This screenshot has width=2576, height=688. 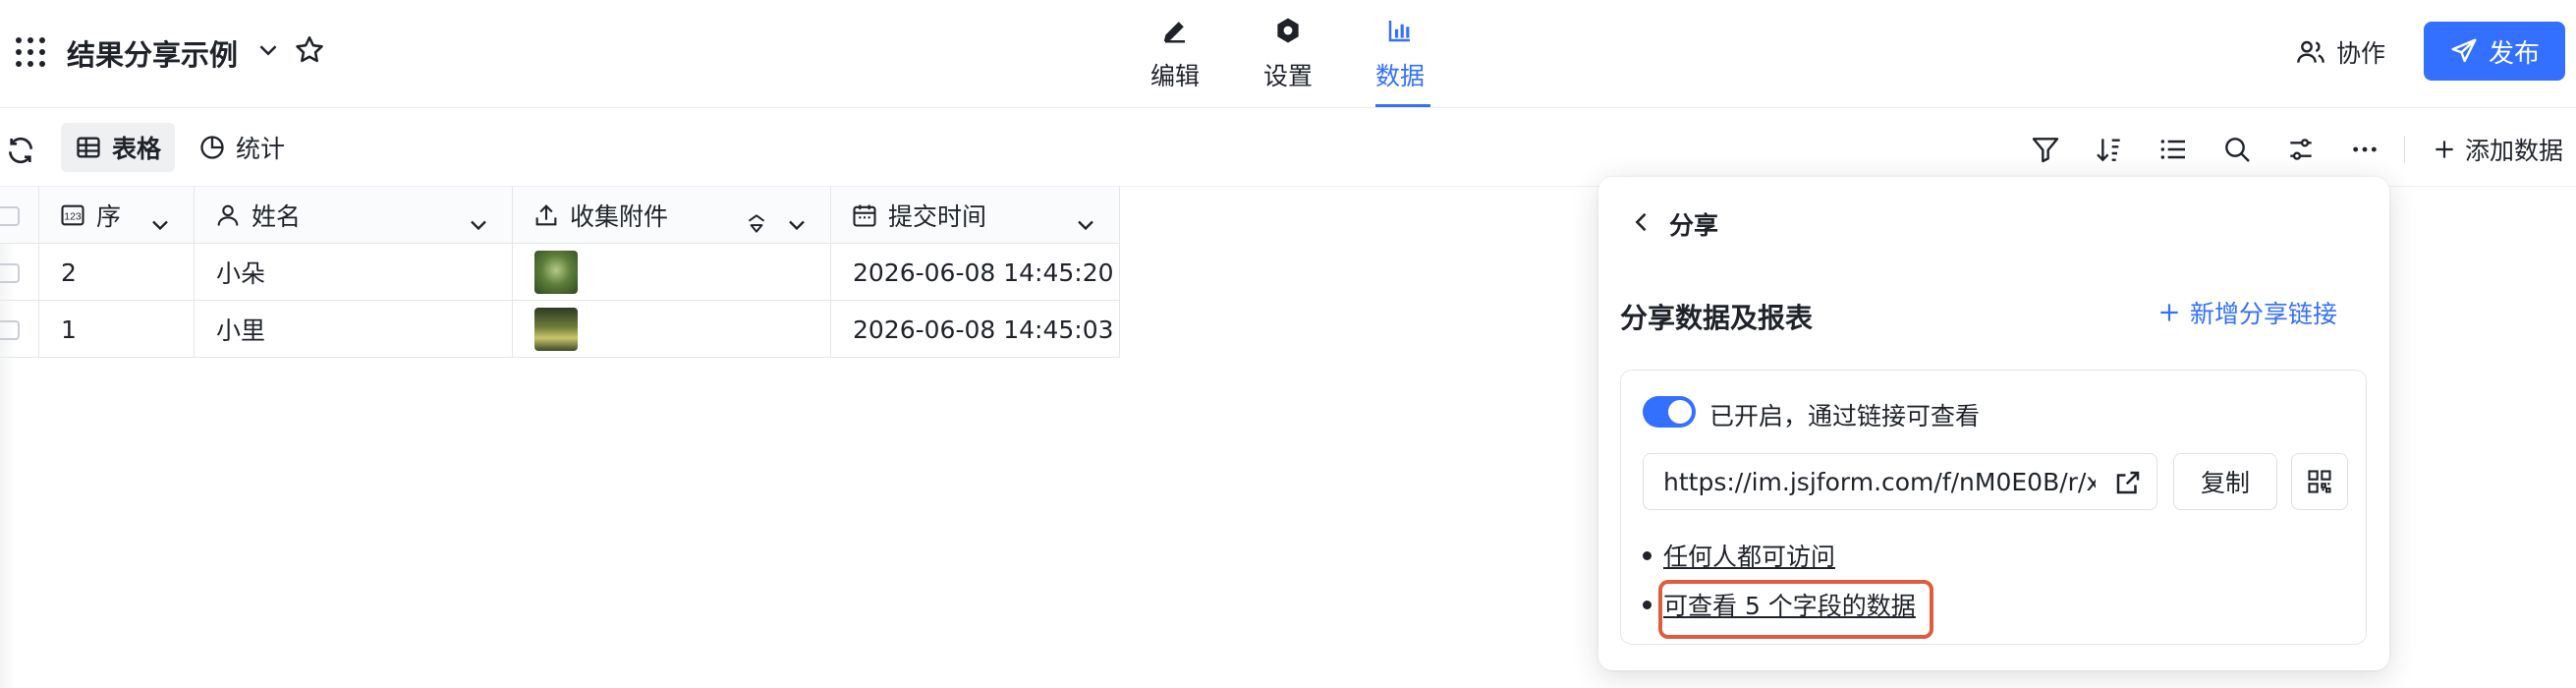 I want to click on tab-edit-label: 编辑, so click(x=1174, y=76).